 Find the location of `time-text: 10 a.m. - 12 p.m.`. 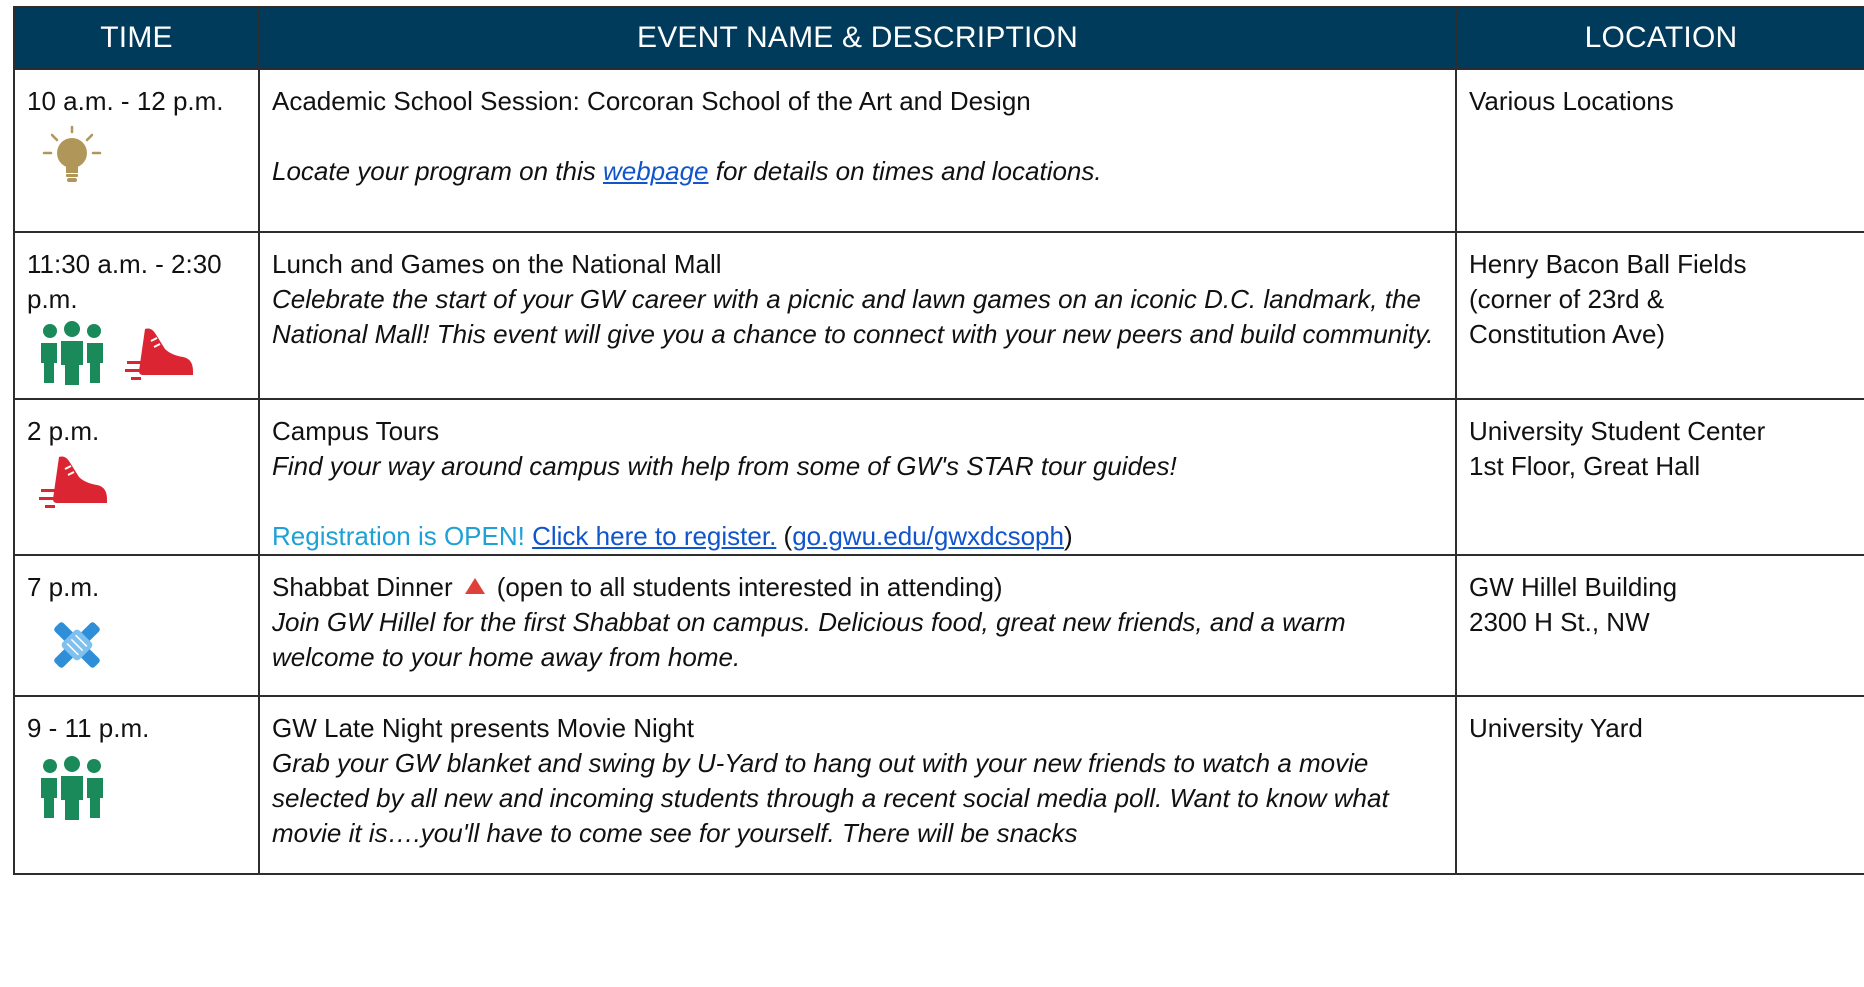

time-text: 10 a.m. - 12 p.m. is located at coordinates (125, 101).